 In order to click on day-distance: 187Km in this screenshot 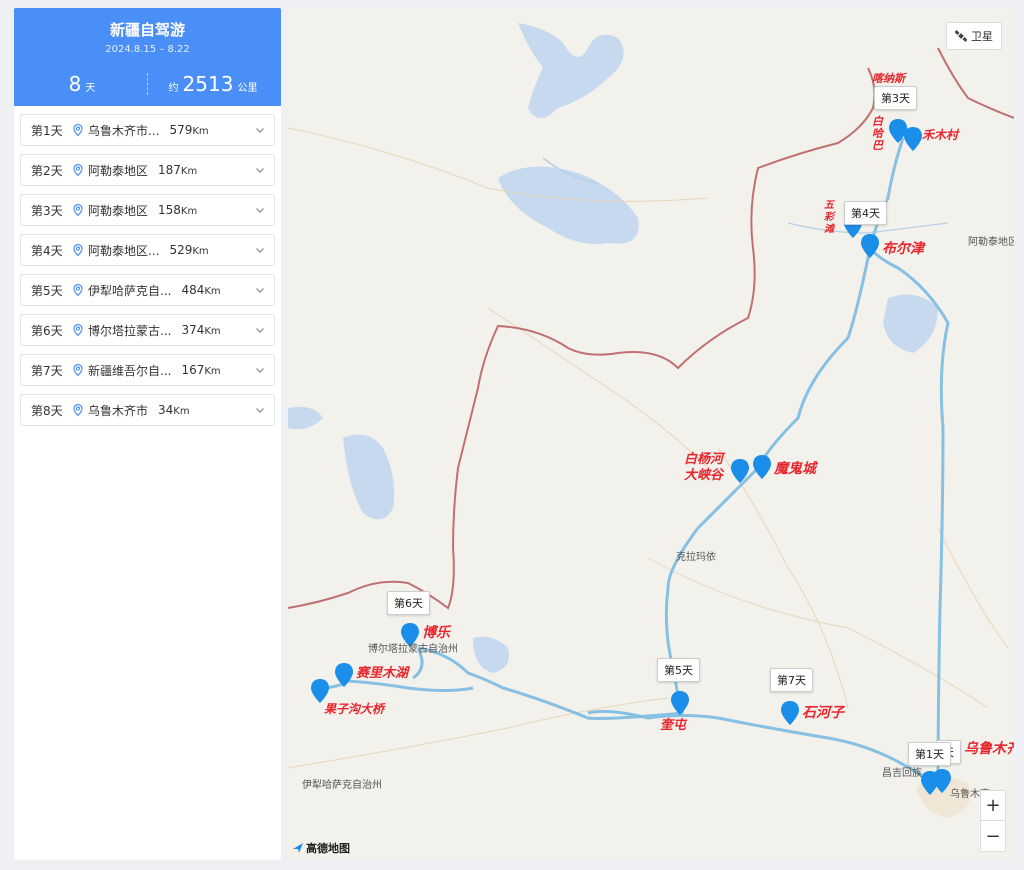, I will do `click(177, 170)`.